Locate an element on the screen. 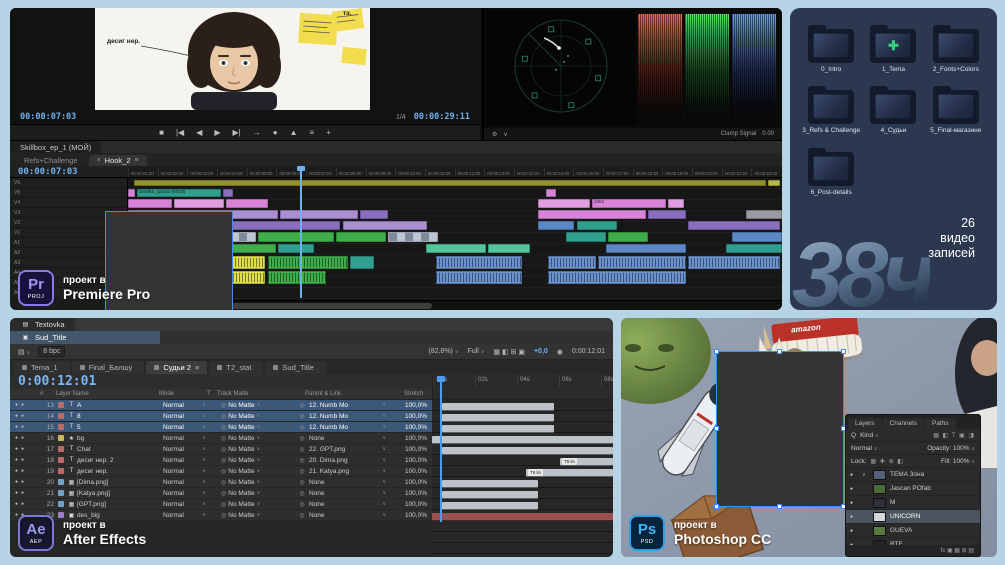 This screenshot has height=565, width=1005. layer-name: Chat is located at coordinates (120, 449).